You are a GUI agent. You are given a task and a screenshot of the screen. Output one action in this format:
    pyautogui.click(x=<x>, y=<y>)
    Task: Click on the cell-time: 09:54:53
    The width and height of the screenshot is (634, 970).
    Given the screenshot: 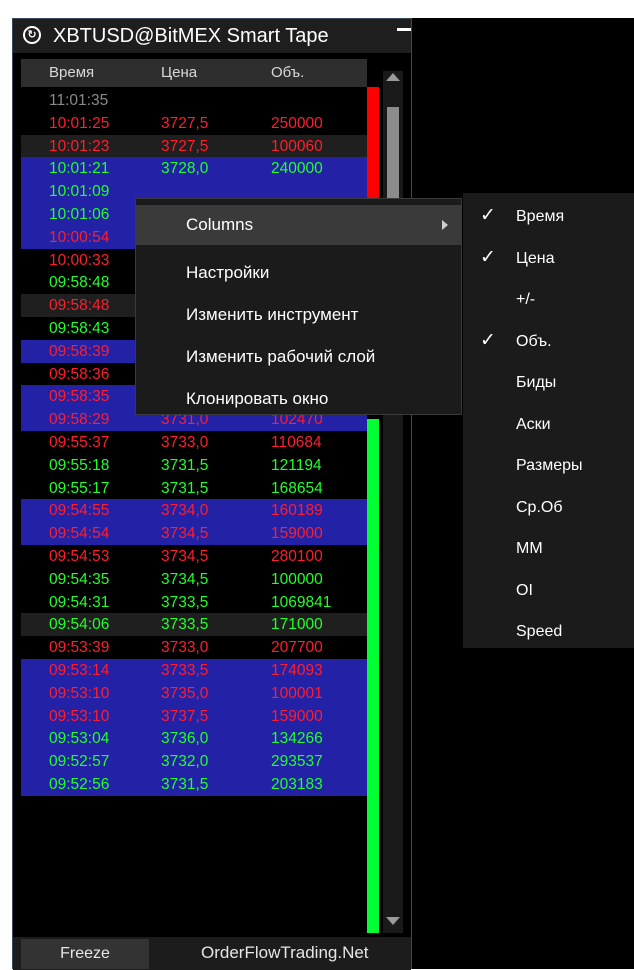 What is the action you would take?
    pyautogui.click(x=79, y=556)
    